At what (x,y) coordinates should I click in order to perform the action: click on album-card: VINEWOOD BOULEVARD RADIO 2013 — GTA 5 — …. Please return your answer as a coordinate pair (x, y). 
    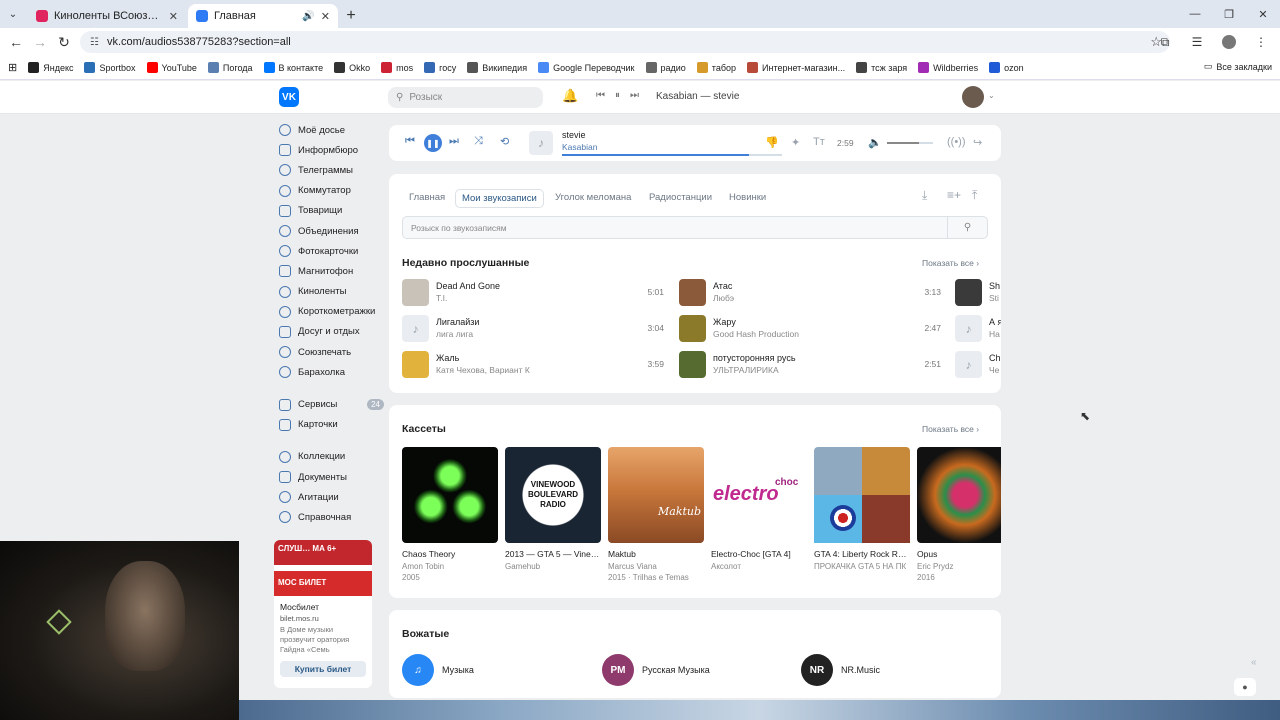
    Looking at the image, I should click on (553, 509).